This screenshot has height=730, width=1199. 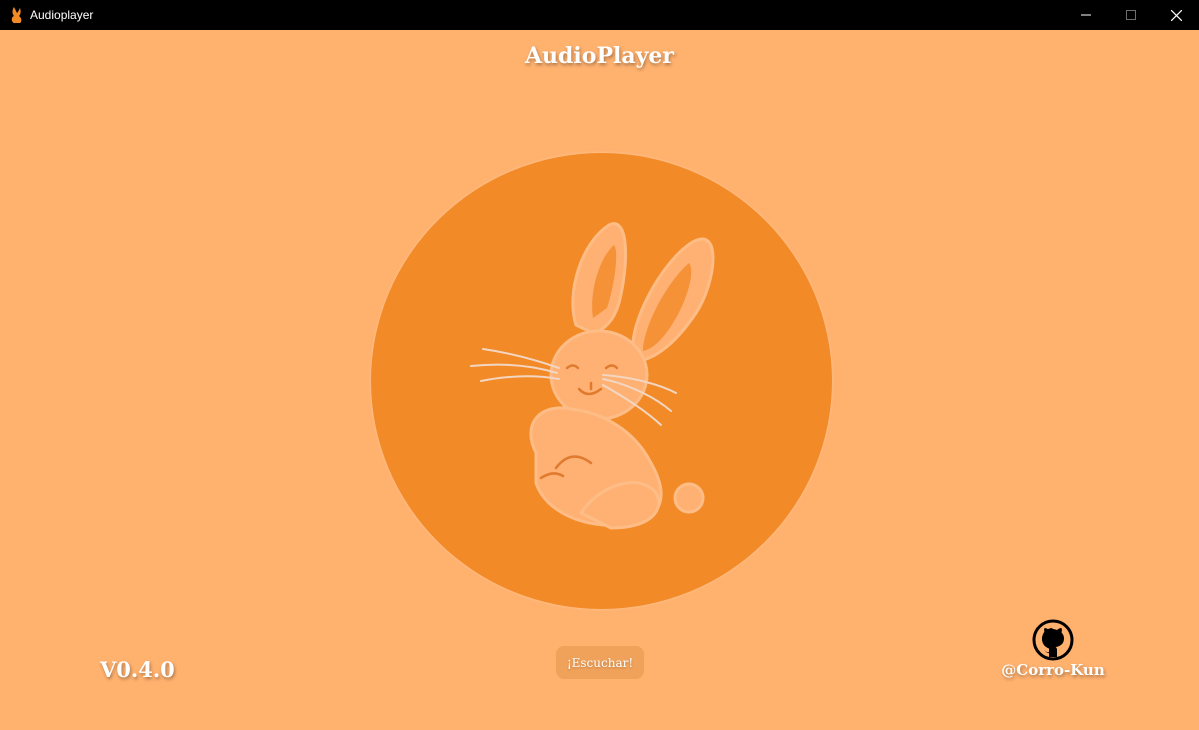 What do you see at coordinates (62, 15) in the screenshot?
I see `window-title: Audioplayer` at bounding box center [62, 15].